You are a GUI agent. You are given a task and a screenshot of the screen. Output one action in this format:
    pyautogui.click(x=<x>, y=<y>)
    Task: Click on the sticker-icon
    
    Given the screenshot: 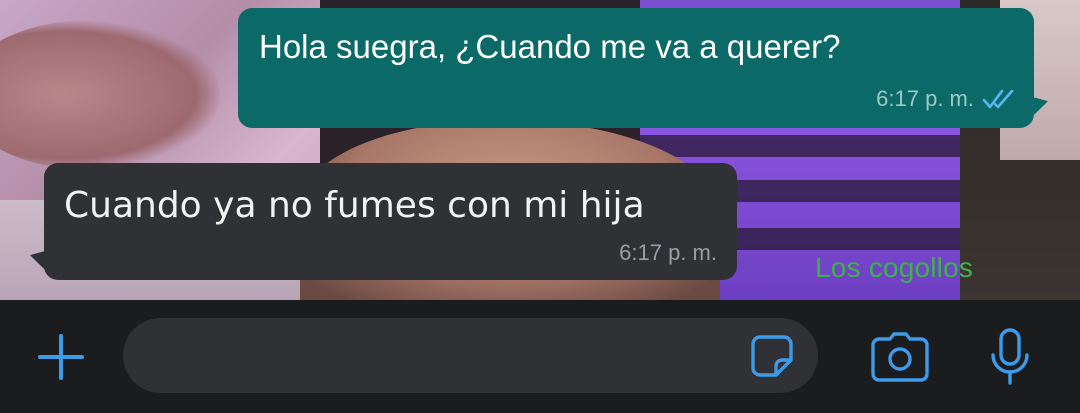 What is the action you would take?
    pyautogui.click(x=772, y=356)
    